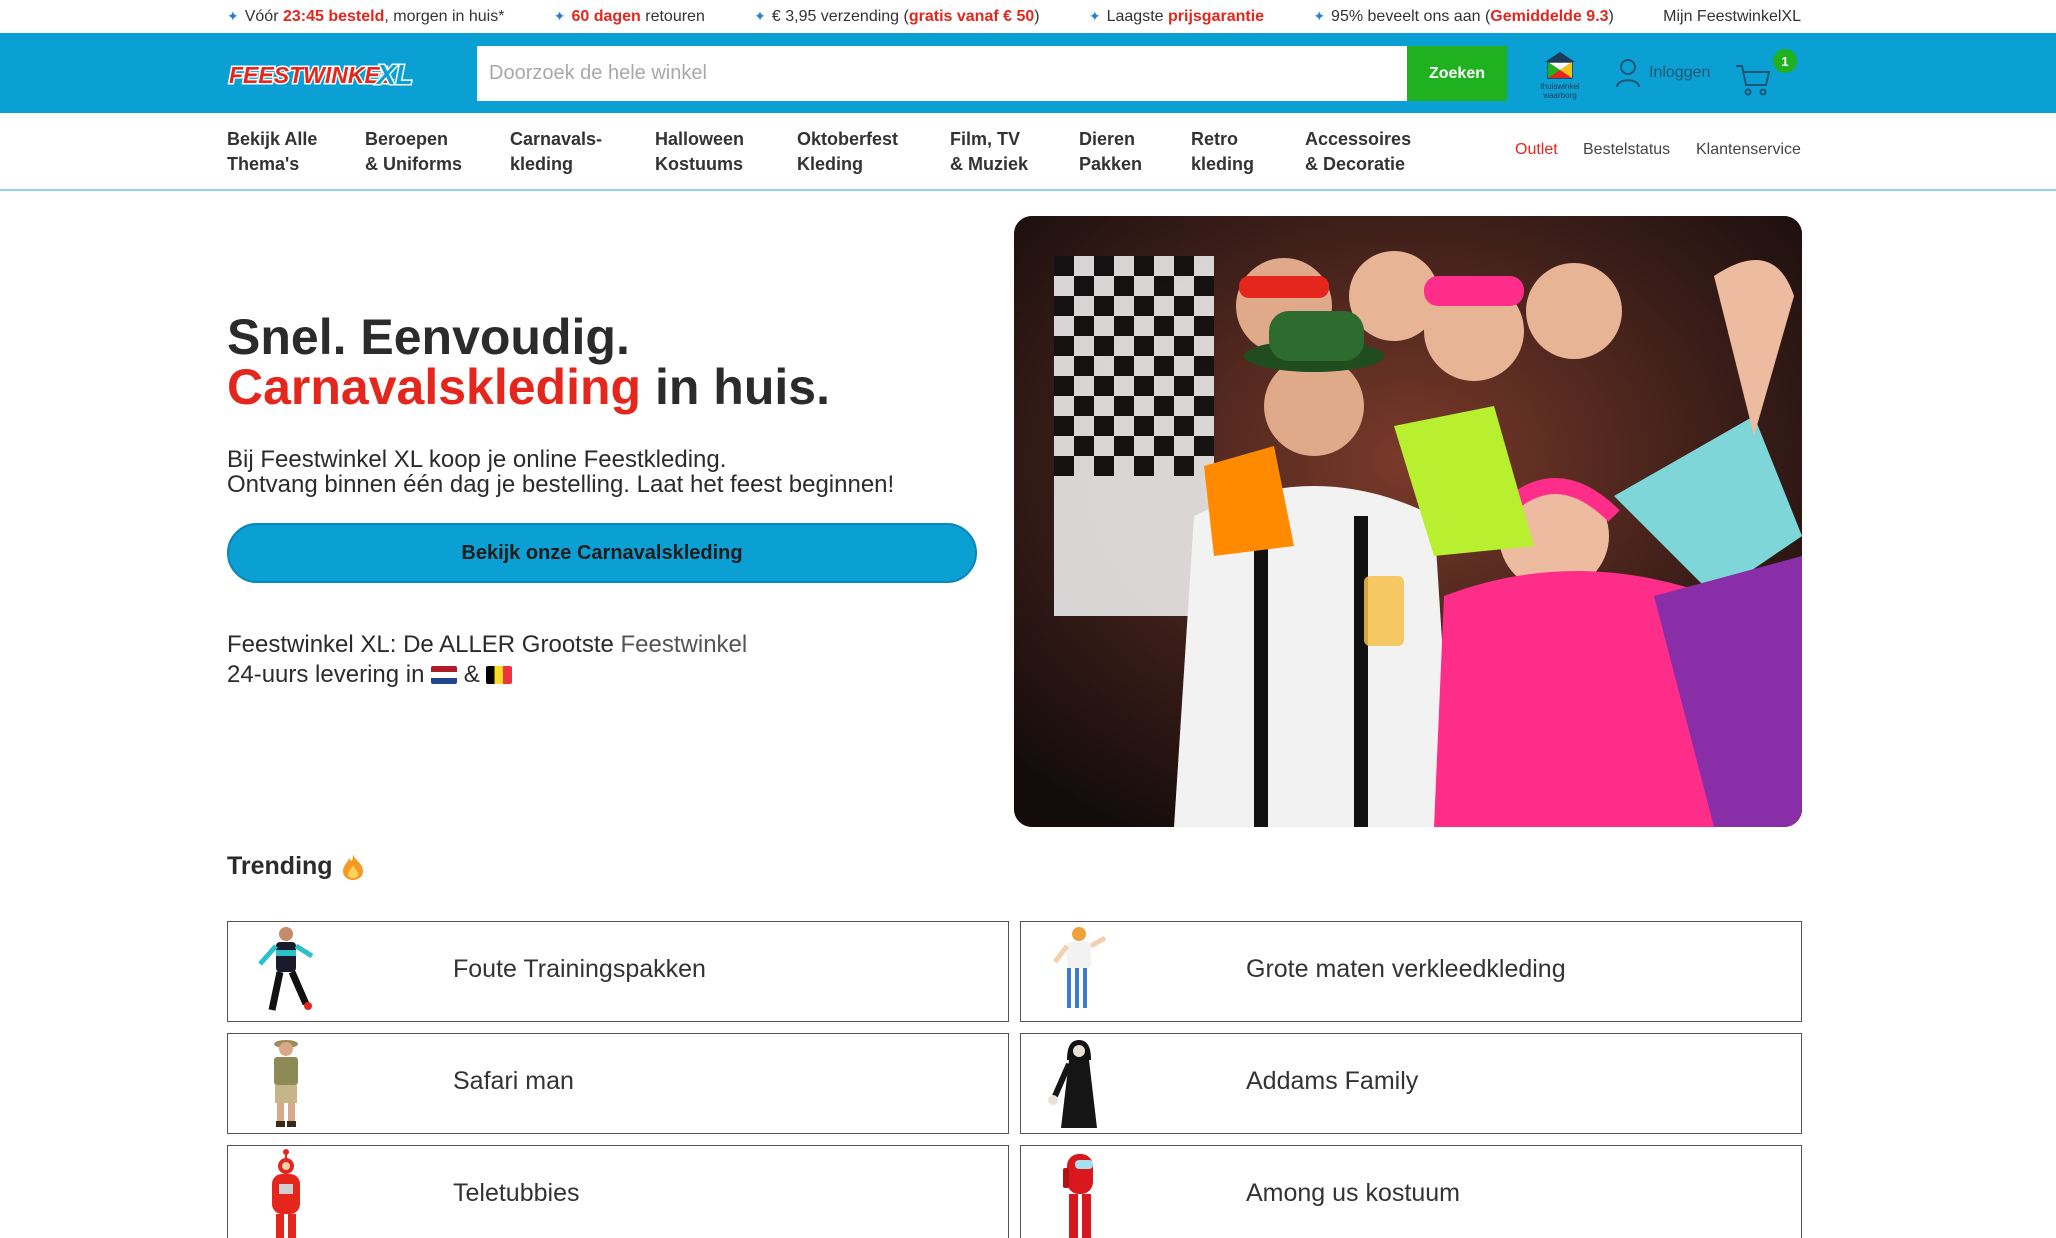  I want to click on trending-card-among-us: Among us kostuum, so click(1411, 1191).